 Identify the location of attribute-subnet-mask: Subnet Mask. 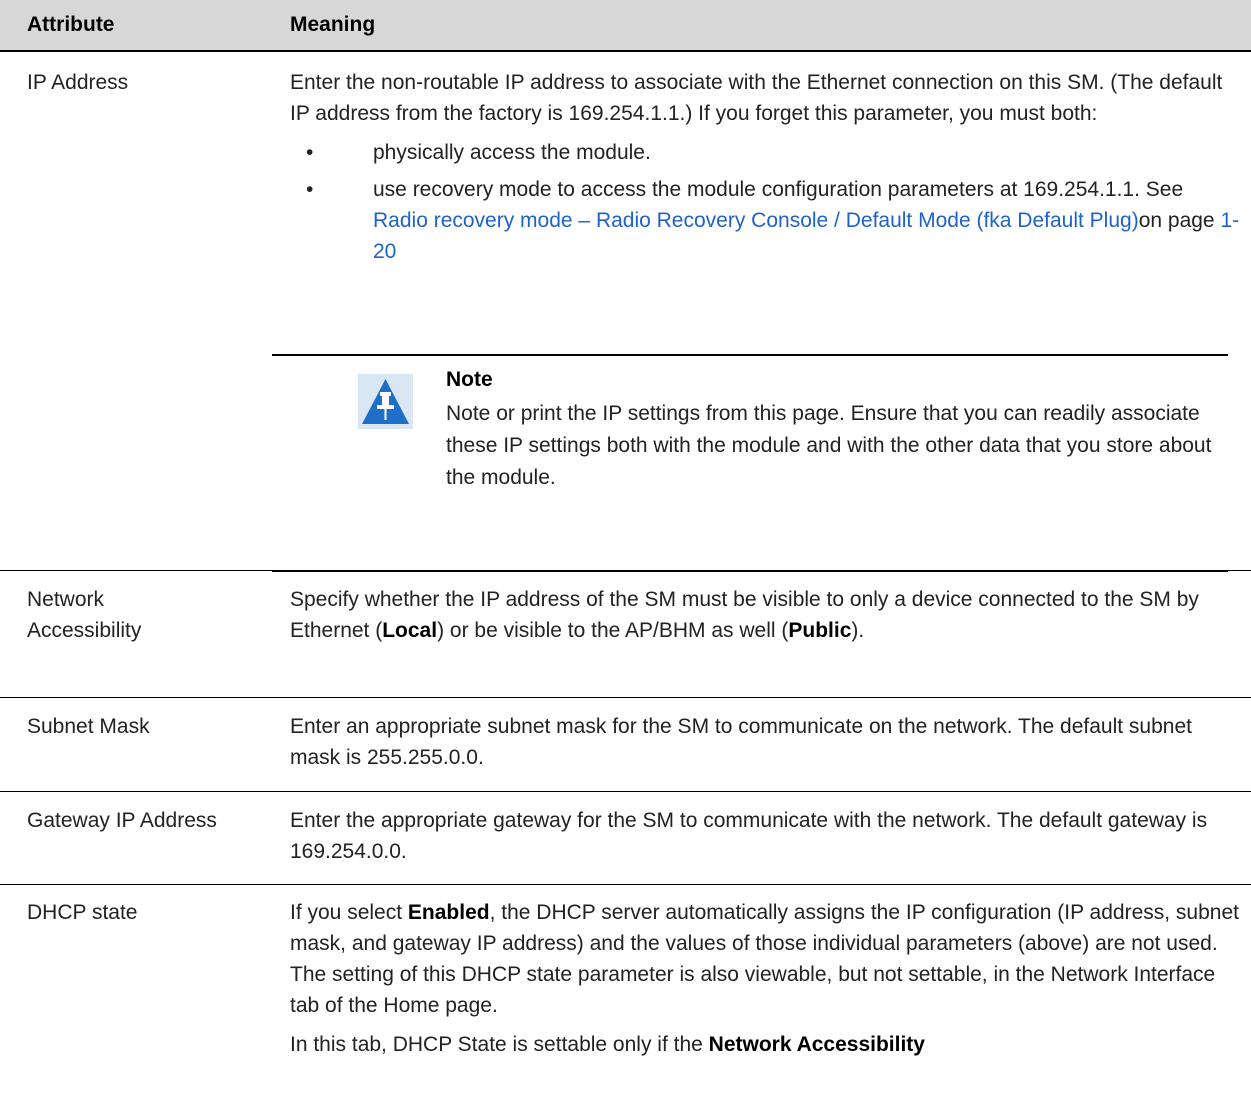
(88, 726).